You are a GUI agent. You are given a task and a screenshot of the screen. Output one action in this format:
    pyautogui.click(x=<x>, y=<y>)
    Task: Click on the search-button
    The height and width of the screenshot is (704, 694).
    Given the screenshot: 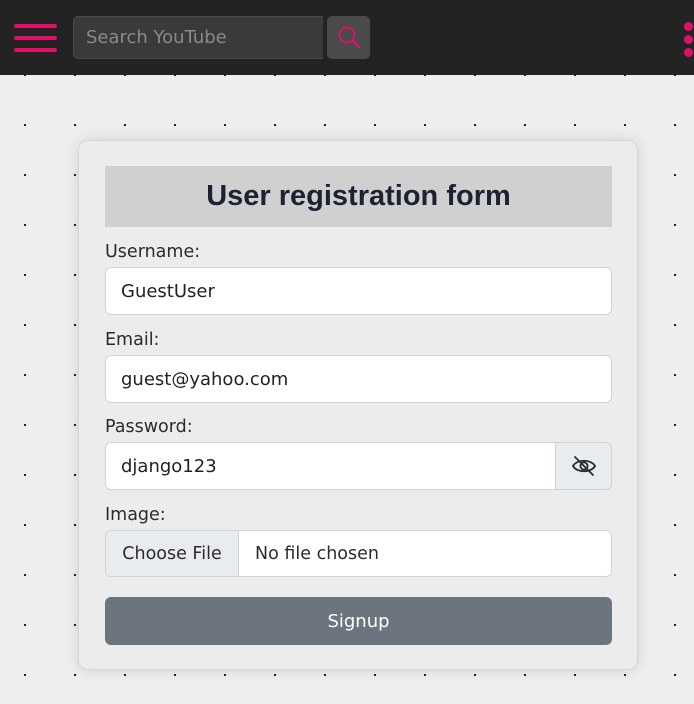 What is the action you would take?
    pyautogui.click(x=348, y=37)
    